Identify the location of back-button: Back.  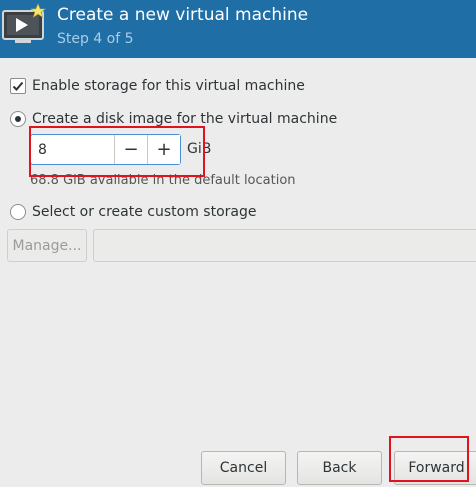
(339, 468).